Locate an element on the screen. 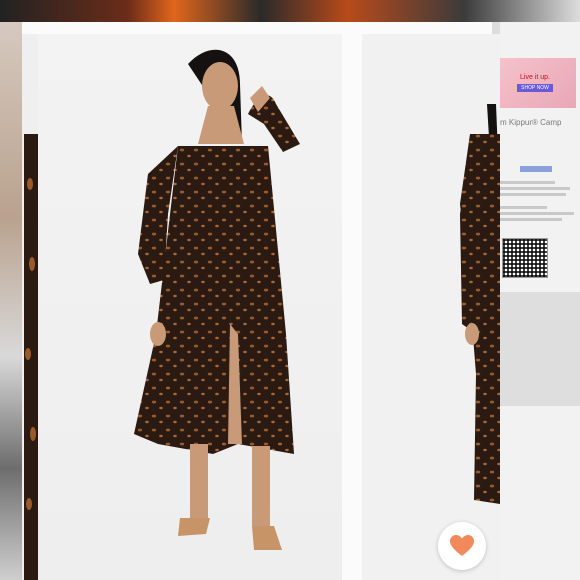 The image size is (580, 580). background-qr-code is located at coordinates (525, 258).